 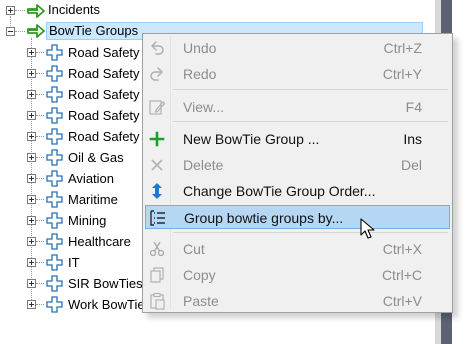 What do you see at coordinates (200, 48) in the screenshot?
I see `menu-item-label: Undo` at bounding box center [200, 48].